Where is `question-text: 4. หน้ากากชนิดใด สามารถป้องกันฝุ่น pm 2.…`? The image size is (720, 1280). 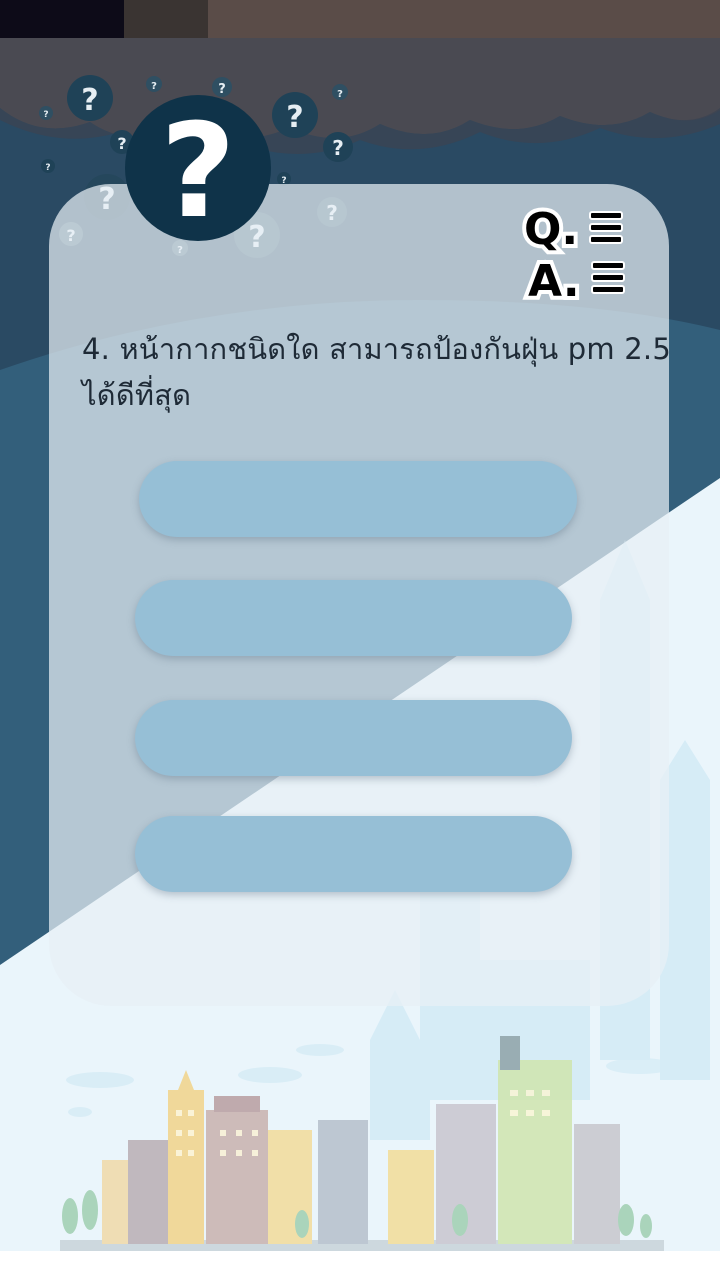 question-text: 4. หน้ากากชนิดใด สามารถป้องกันฝุ่น pm 2.… is located at coordinates (376, 372).